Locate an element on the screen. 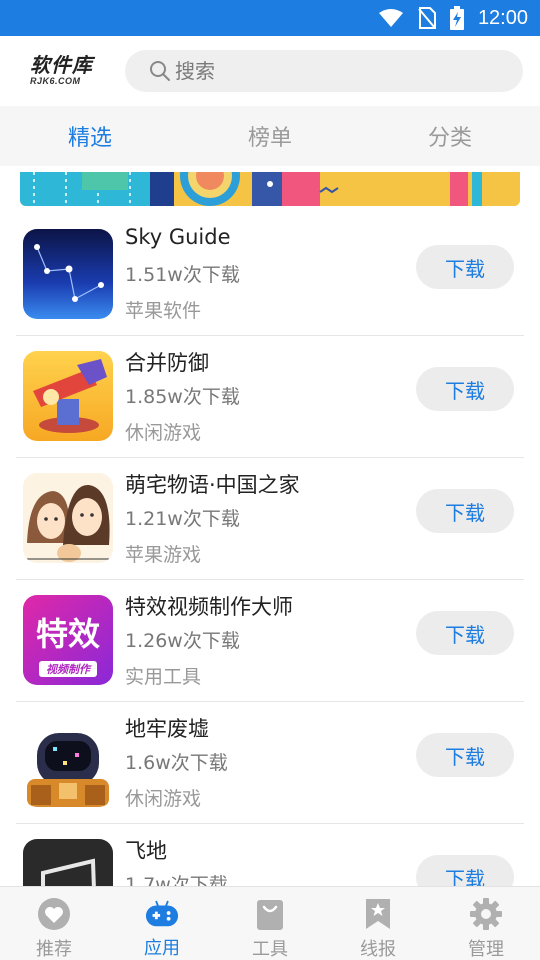  status-time: 12:00 is located at coordinates (502, 17).